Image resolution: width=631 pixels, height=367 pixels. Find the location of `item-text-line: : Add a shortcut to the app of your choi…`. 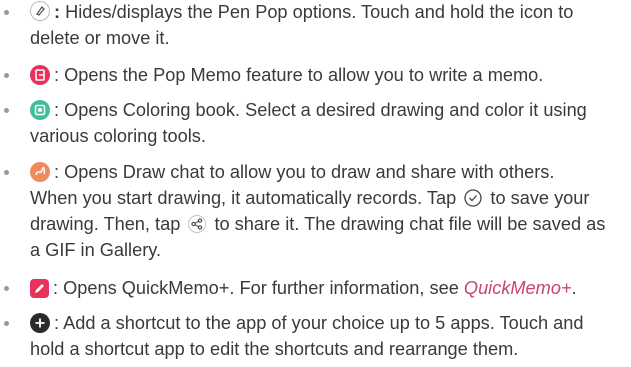

item-text-line: : Add a shortcut to the app of your choi… is located at coordinates (319, 323).